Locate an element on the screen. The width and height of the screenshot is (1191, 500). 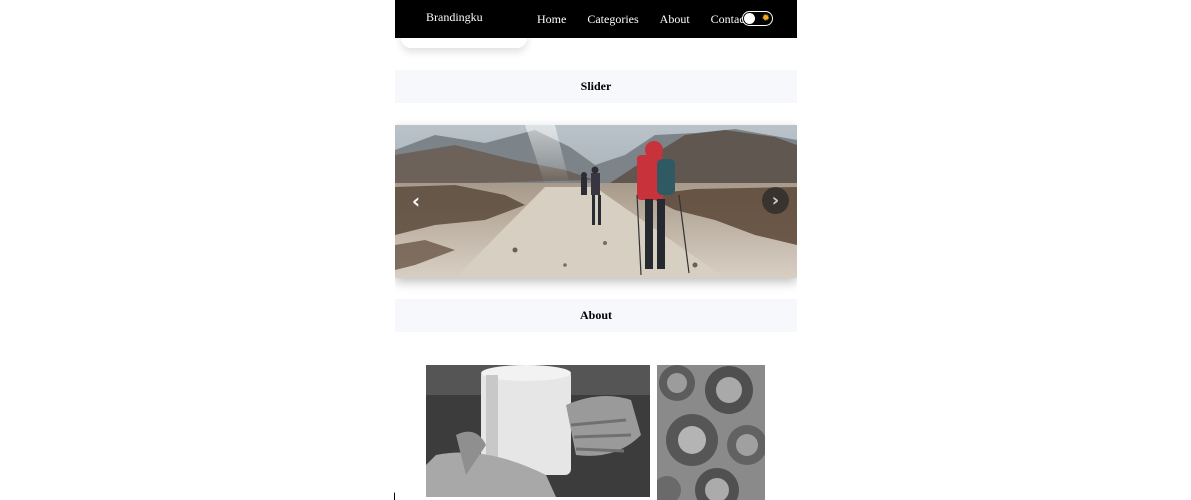
plates-photo is located at coordinates (711, 432).